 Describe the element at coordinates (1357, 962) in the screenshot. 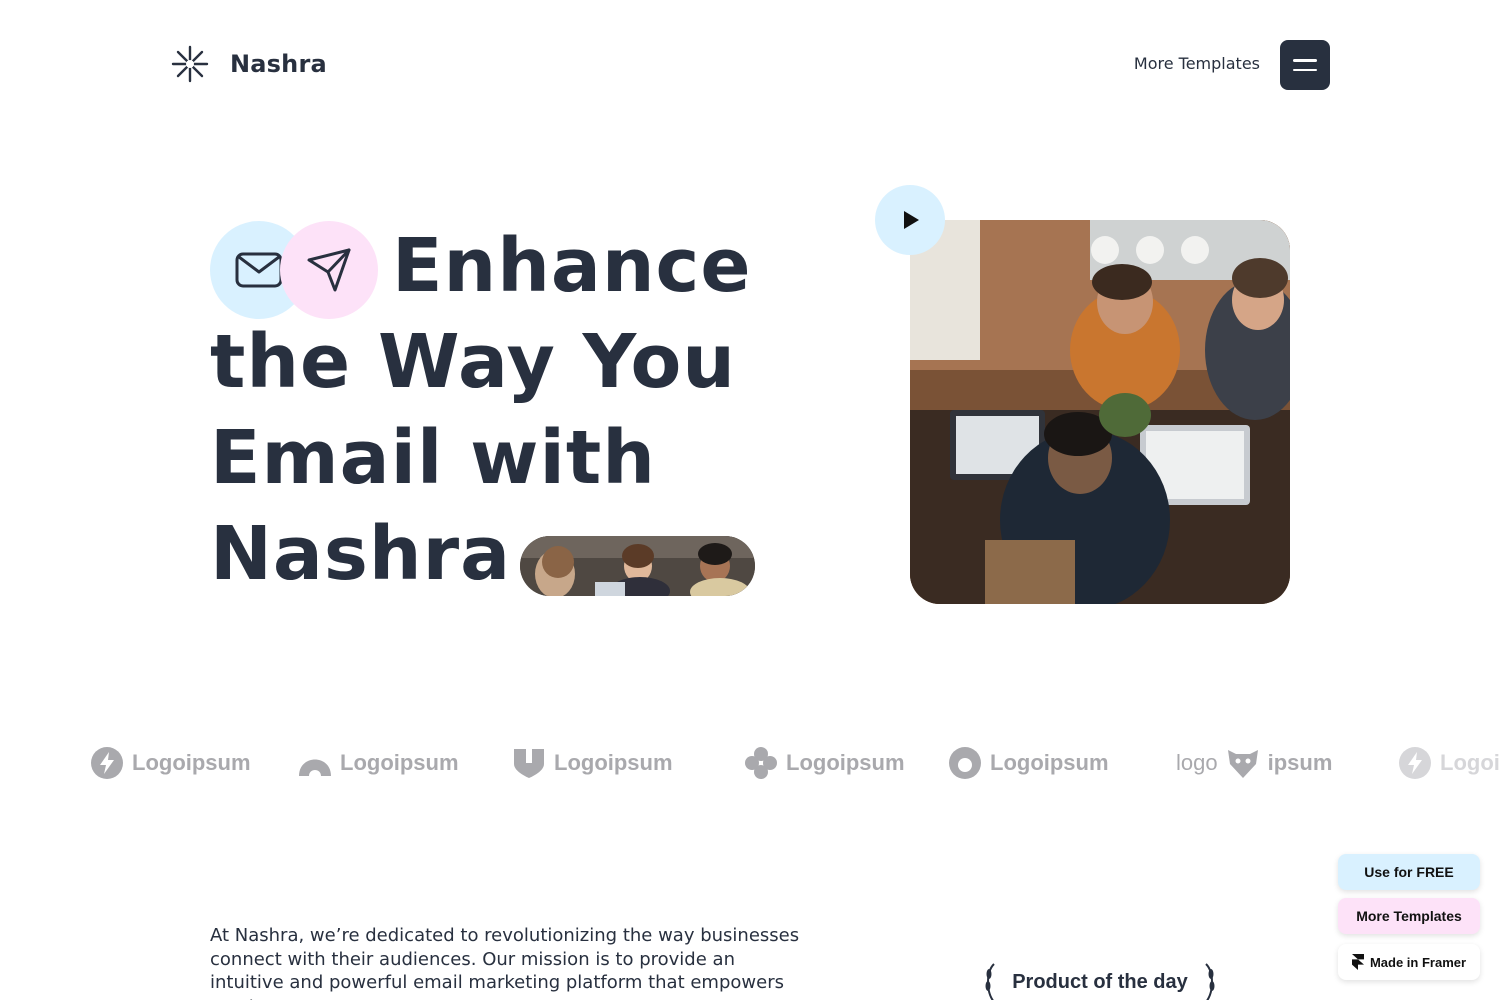

I see `framer-logo-icon` at that location.